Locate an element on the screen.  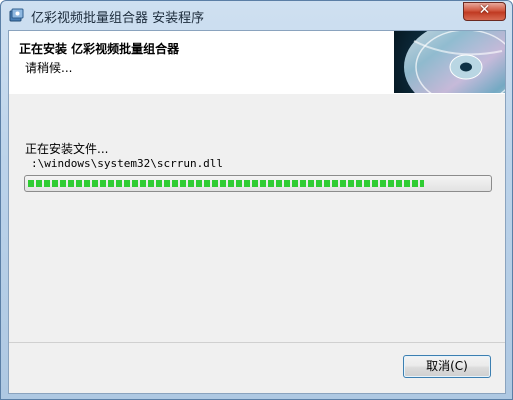
window-title: 亿彩视频批量组合器 安装程序 is located at coordinates (118, 18).